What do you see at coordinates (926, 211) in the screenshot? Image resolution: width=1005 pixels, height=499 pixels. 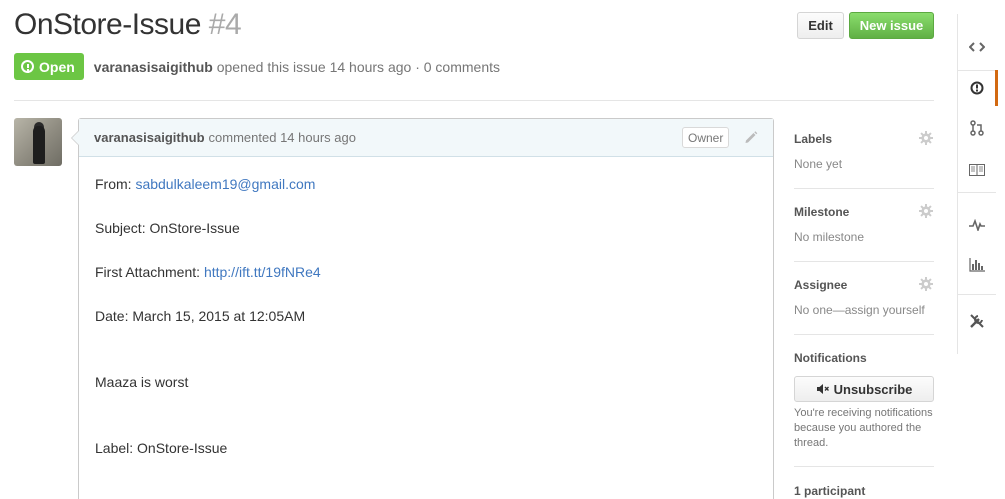 I see `milestone-gear-icon` at bounding box center [926, 211].